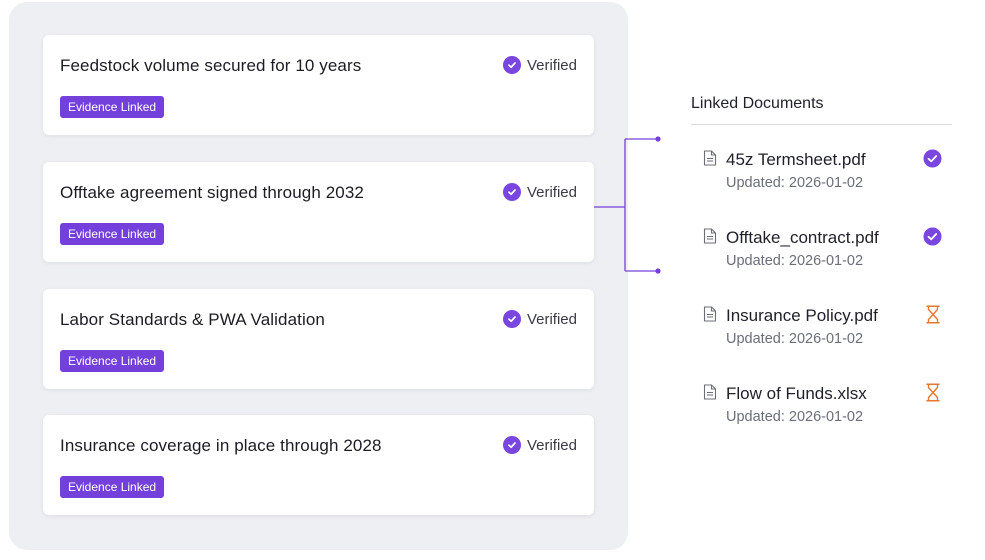 The image size is (985, 560). What do you see at coordinates (828, 173) in the screenshot?
I see `document-item: 45z Termsheet.pdf Updated: 2026-01-02` at bounding box center [828, 173].